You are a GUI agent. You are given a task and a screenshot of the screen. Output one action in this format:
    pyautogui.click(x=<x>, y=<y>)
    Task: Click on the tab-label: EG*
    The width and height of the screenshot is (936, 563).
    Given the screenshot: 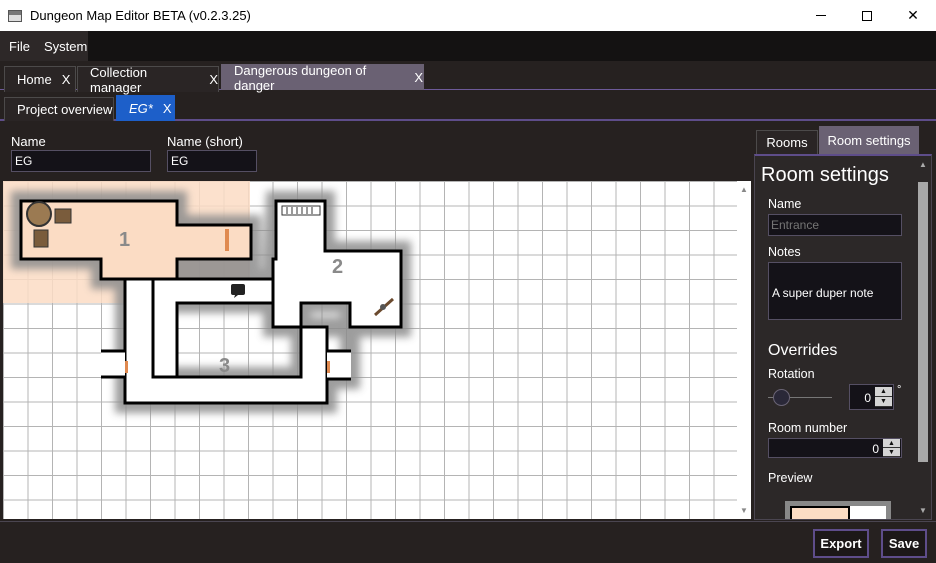 What is the action you would take?
    pyautogui.click(x=141, y=108)
    